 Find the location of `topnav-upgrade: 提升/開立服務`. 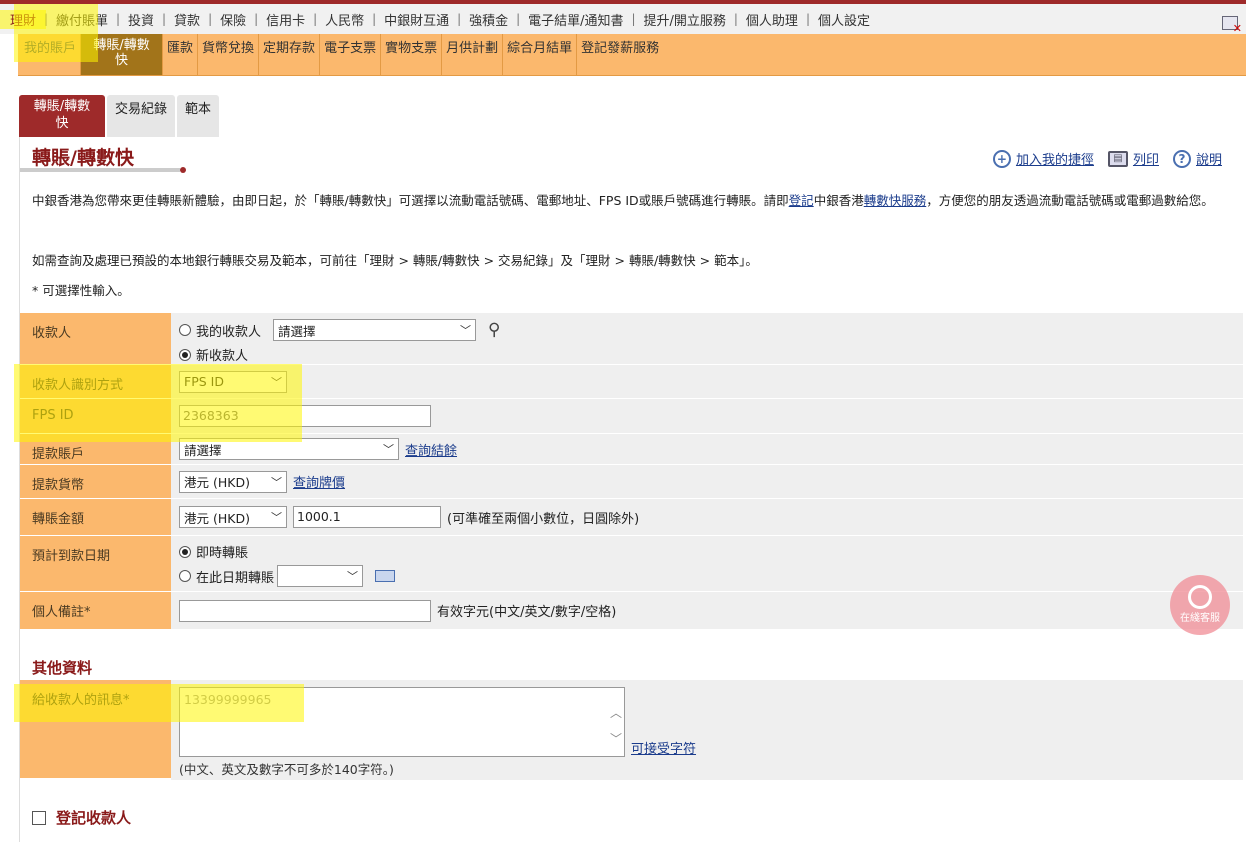

topnav-upgrade: 提升/開立服務 is located at coordinates (684, 19).